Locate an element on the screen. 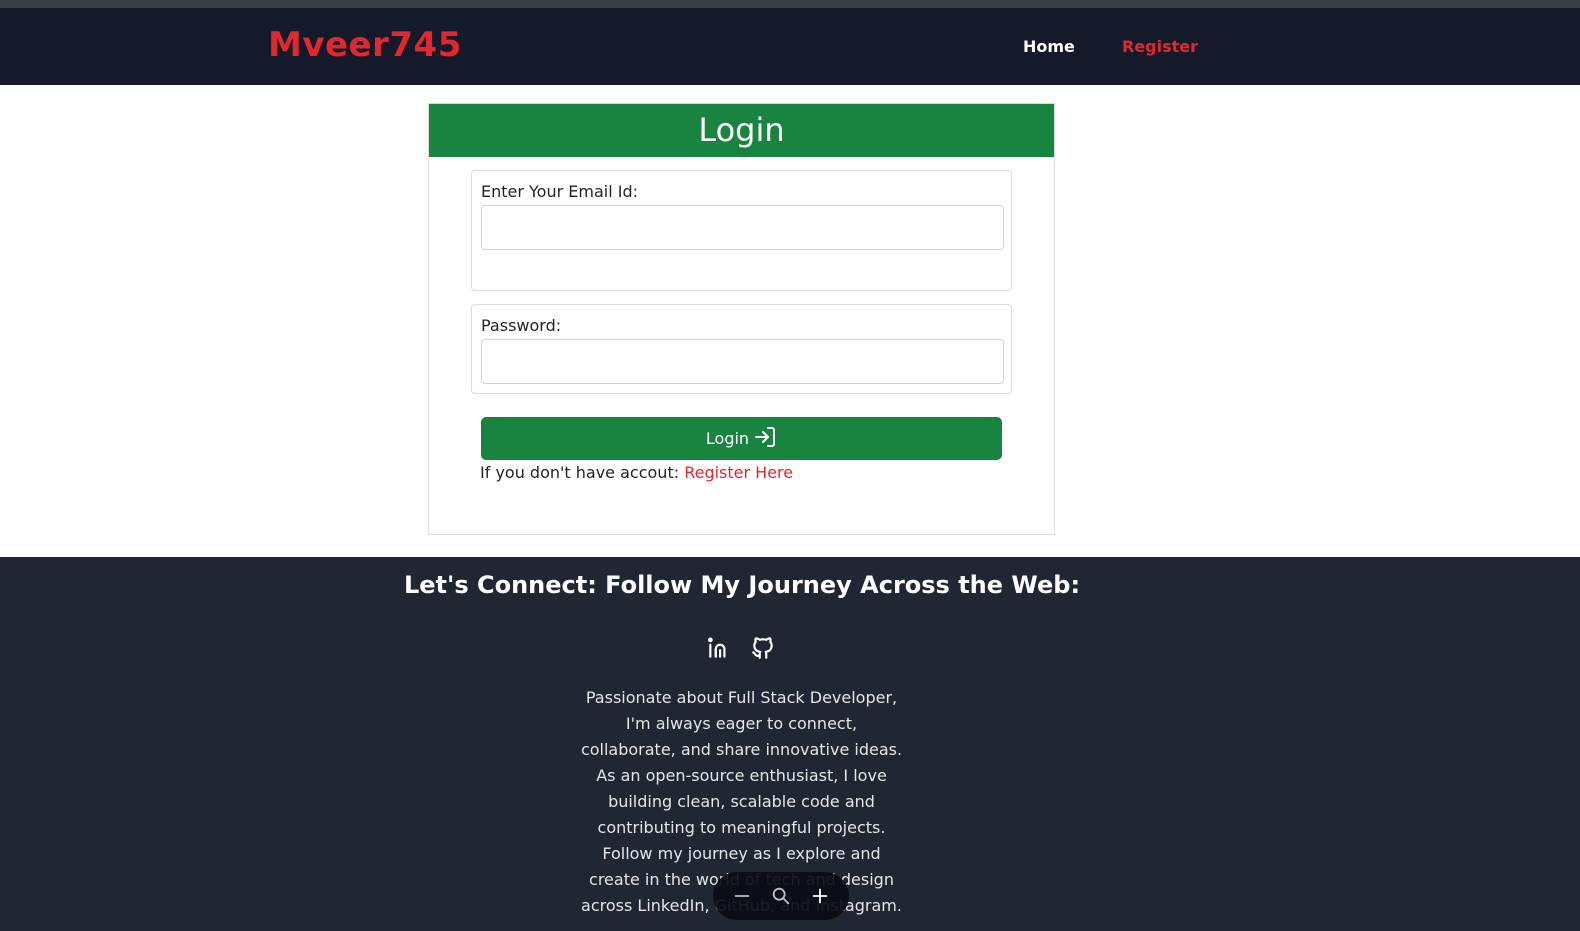  login-button: Login is located at coordinates (741, 438).